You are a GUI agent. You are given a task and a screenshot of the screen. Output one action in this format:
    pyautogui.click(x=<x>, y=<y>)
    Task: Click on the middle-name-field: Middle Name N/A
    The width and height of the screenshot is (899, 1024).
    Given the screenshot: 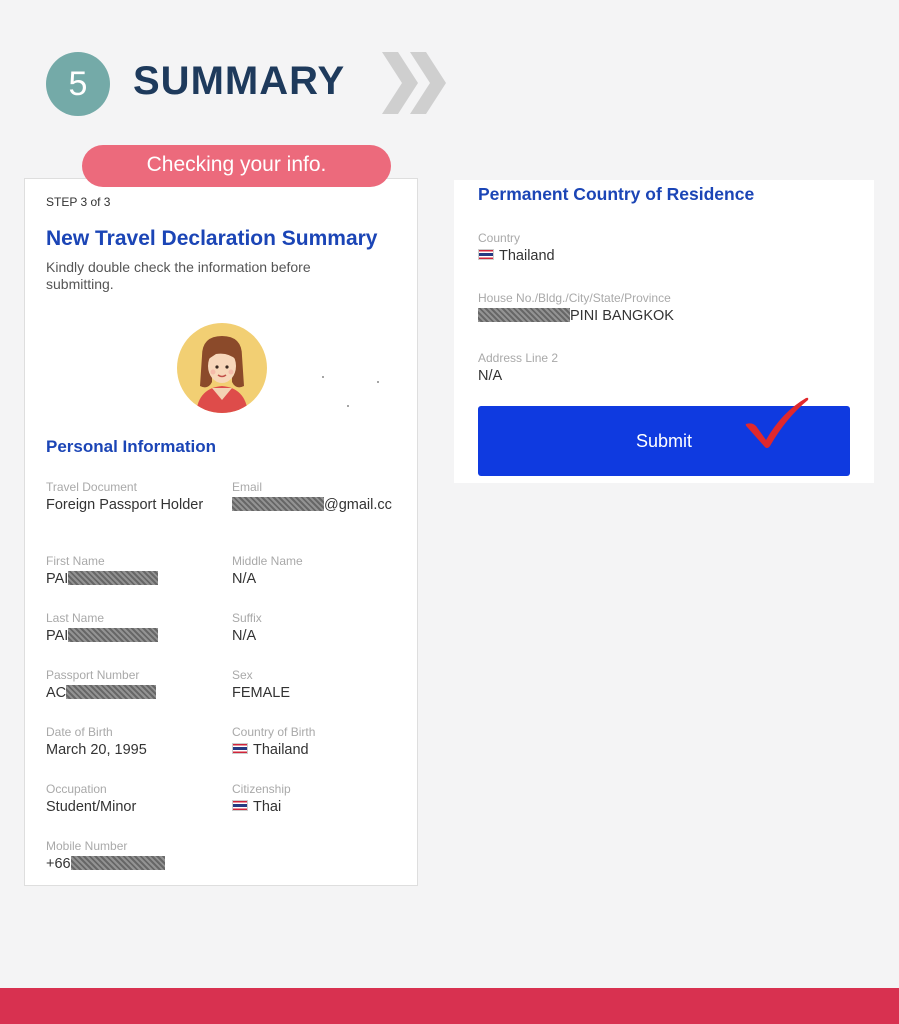 What is the action you would take?
    pyautogui.click(x=317, y=571)
    